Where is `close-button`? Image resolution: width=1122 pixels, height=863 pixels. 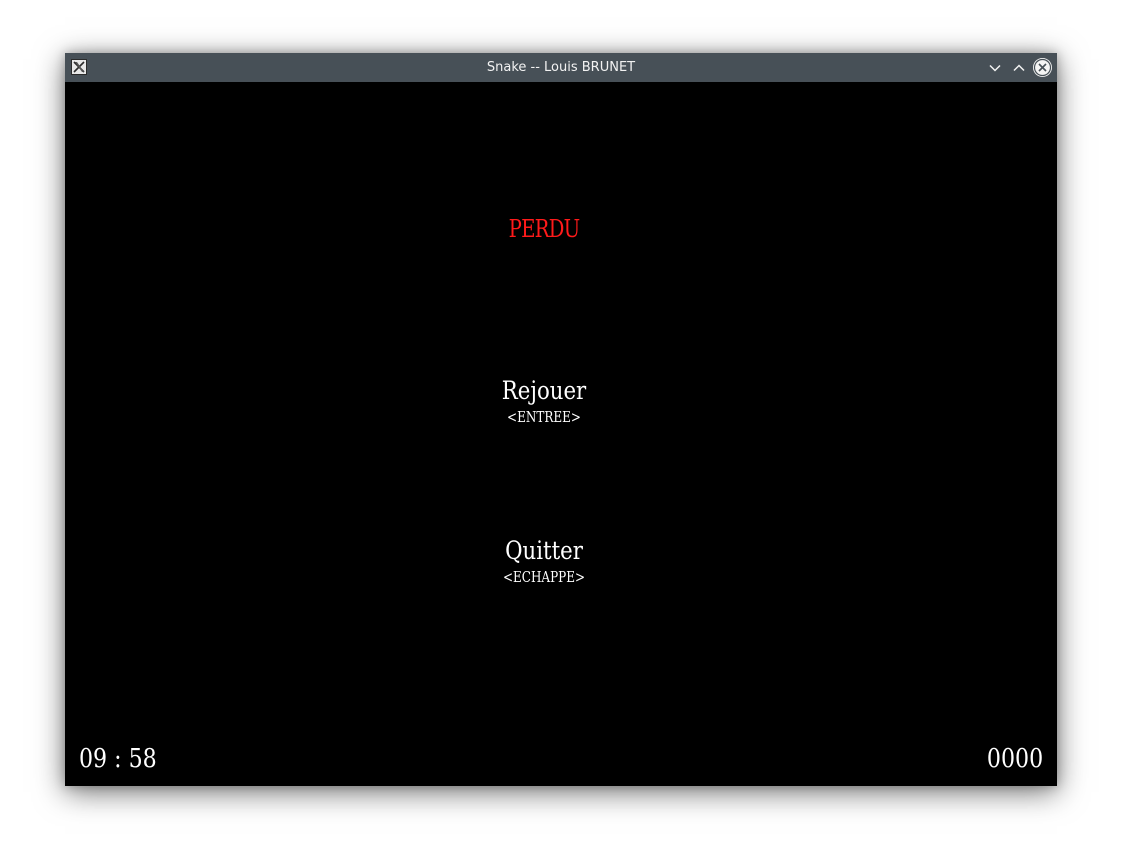 close-button is located at coordinates (1042, 67).